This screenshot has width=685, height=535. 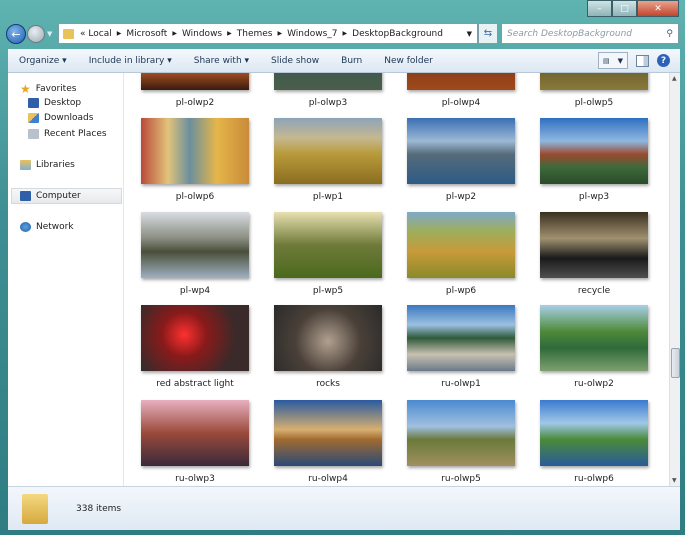 What do you see at coordinates (461, 197) in the screenshot?
I see `file-name: pl-wp2` at bounding box center [461, 197].